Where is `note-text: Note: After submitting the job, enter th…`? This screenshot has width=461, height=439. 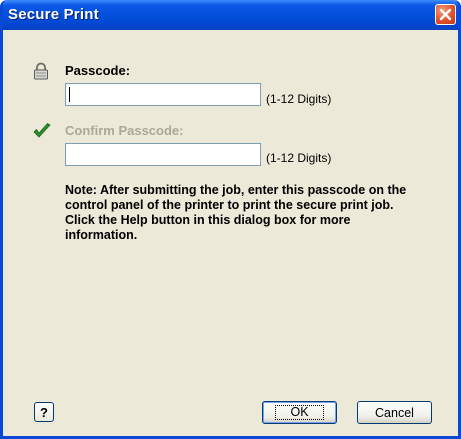
note-text: Note: After submitting the job, enter th… is located at coordinates (236, 212).